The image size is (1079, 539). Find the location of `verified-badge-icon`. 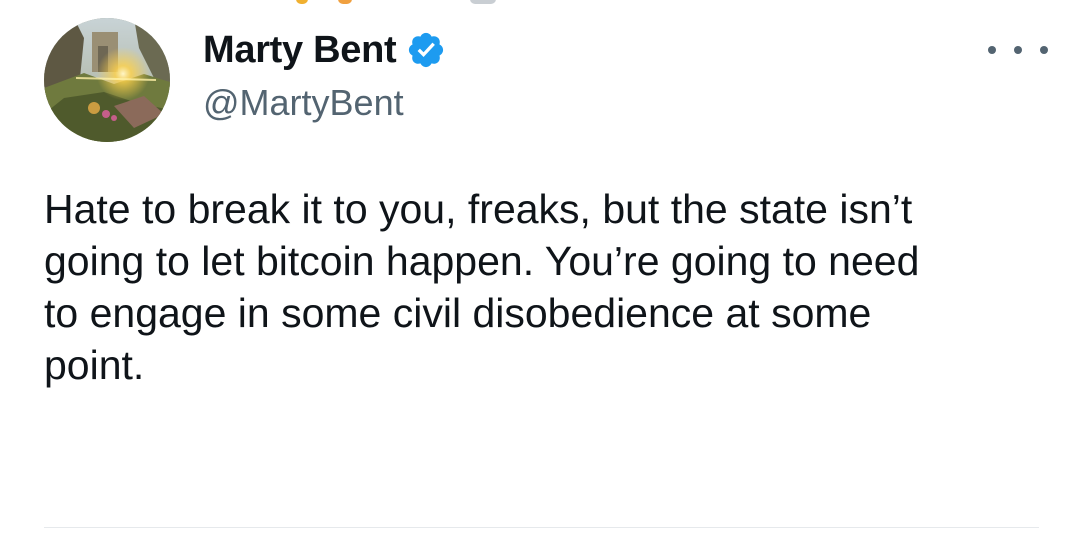

verified-badge-icon is located at coordinates (426, 50).